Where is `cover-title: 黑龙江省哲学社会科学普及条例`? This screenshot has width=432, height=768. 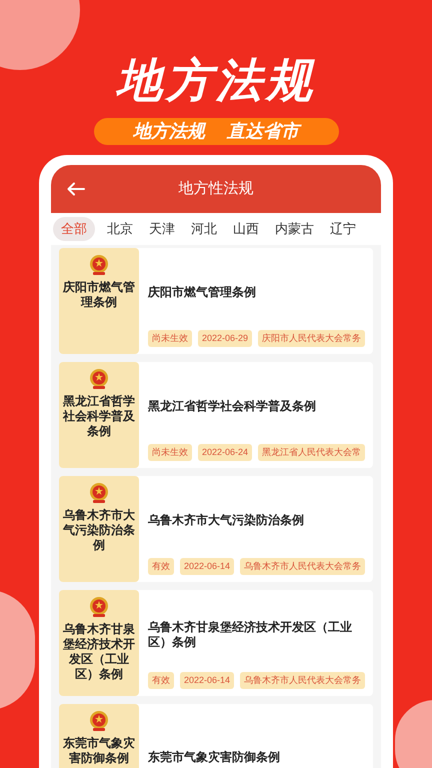
cover-title: 黑龙江省哲学社会科学普及条例 is located at coordinates (99, 416).